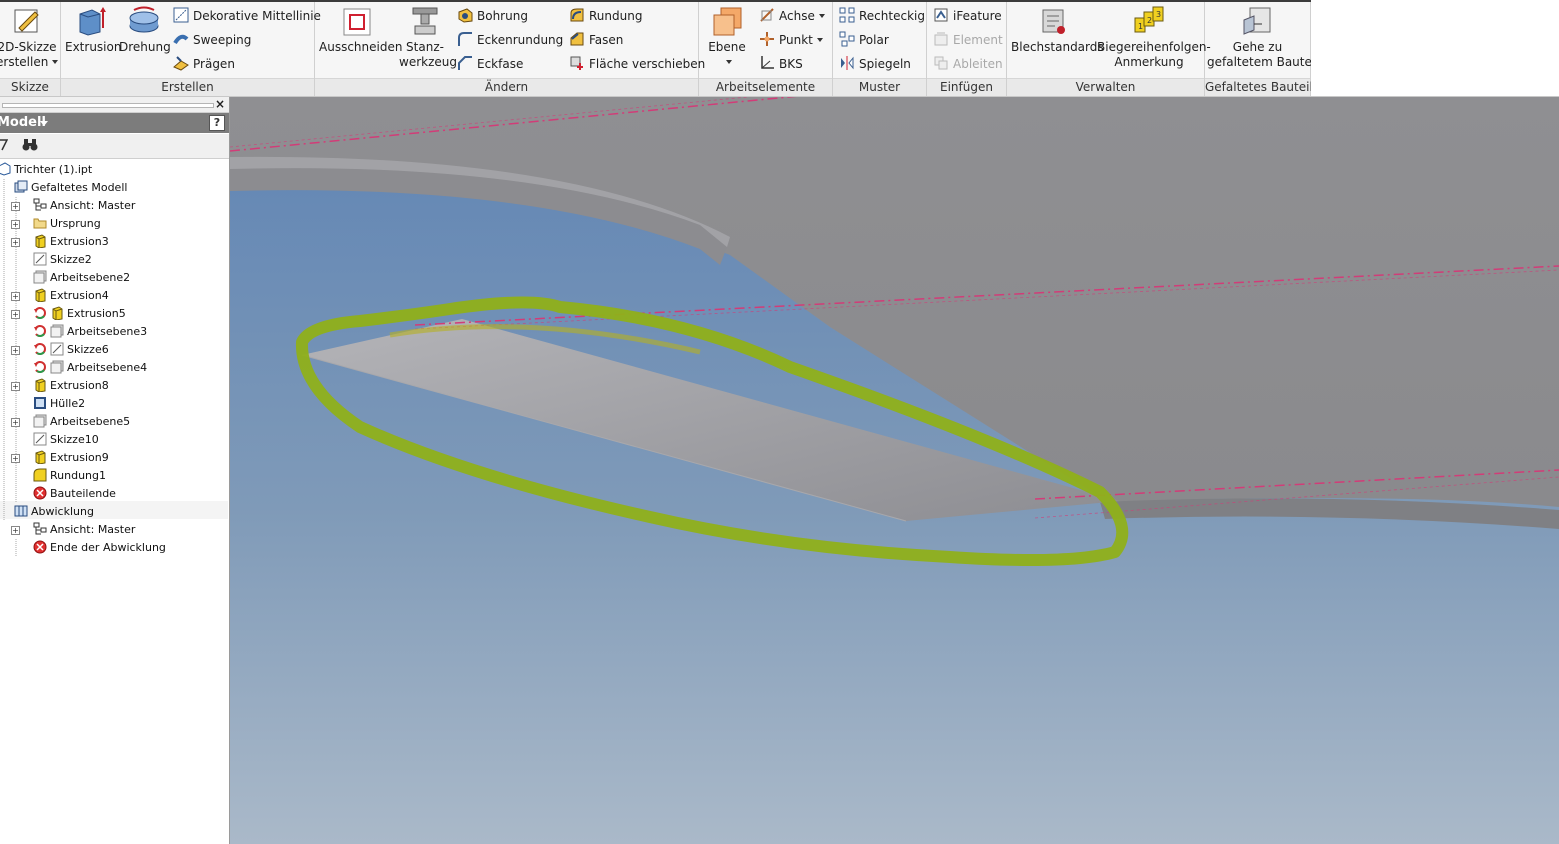  Describe the element at coordinates (46, 170) in the screenshot. I see `tree-item: Trichter (1).ipt` at that location.